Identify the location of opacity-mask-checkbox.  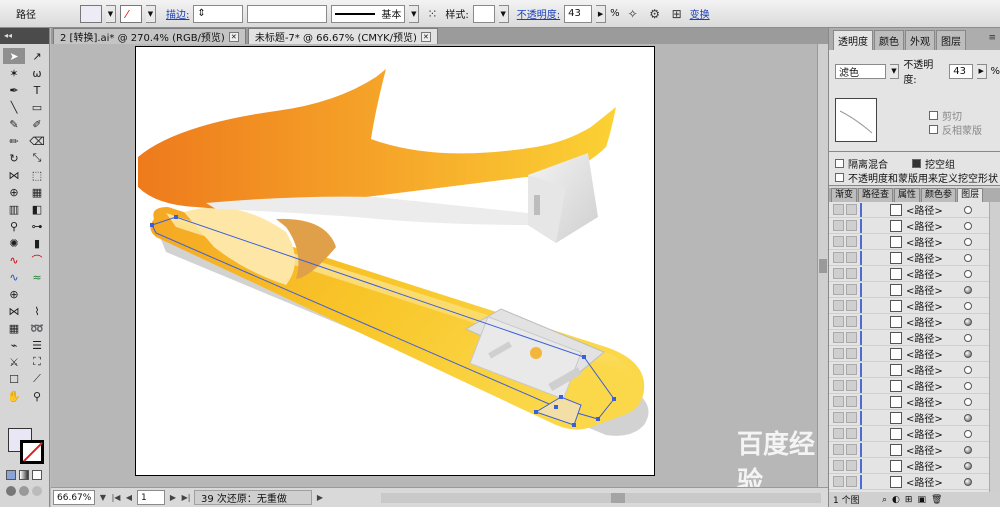
(839, 177).